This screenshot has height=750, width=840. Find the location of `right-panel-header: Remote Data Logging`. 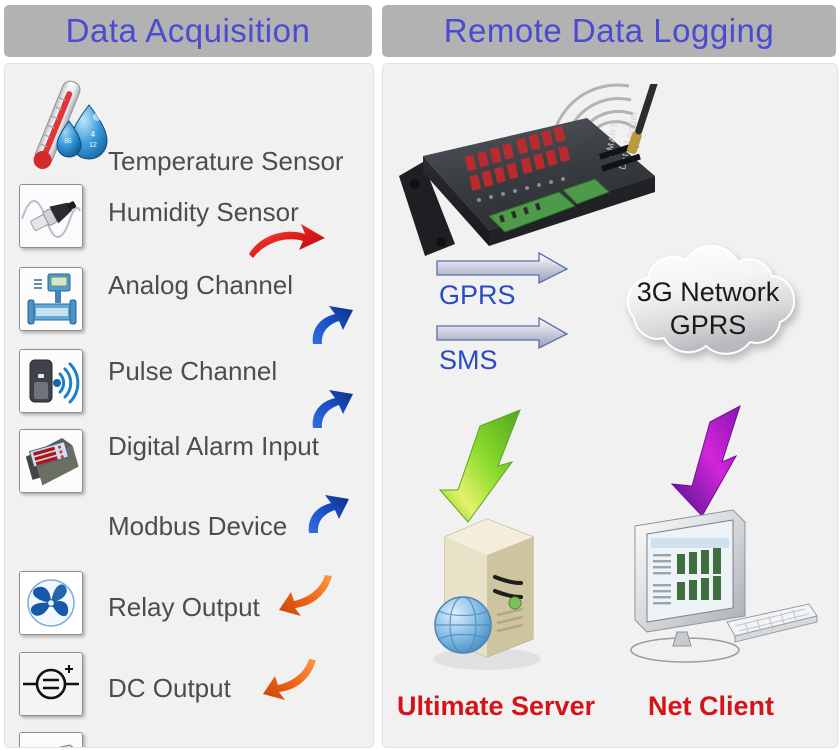

right-panel-header: Remote Data Logging is located at coordinates (609, 31).